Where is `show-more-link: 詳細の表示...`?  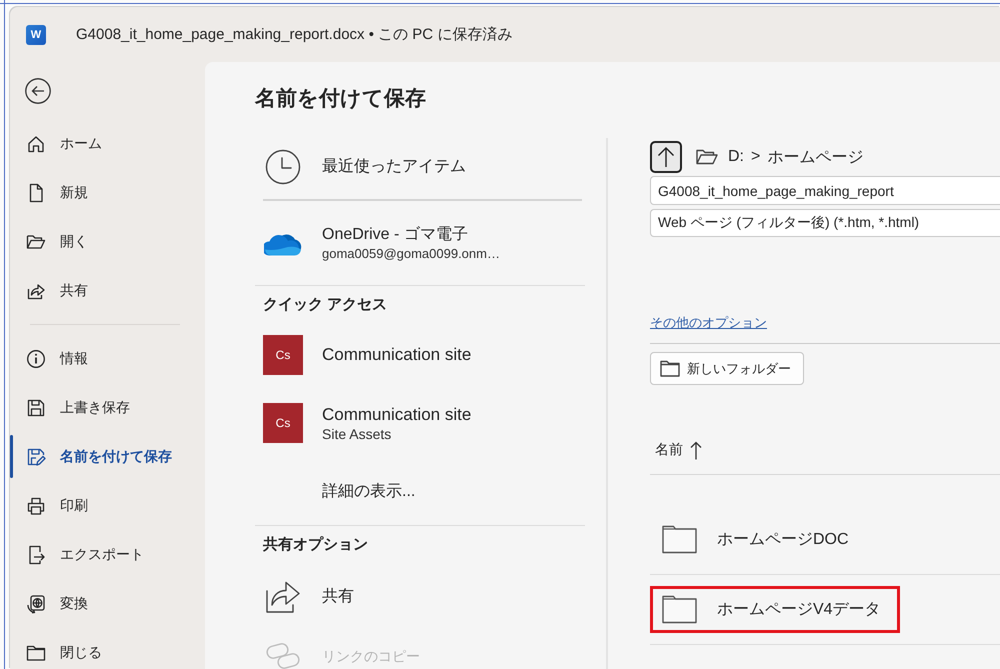
show-more-link: 詳細の表示... is located at coordinates (369, 491).